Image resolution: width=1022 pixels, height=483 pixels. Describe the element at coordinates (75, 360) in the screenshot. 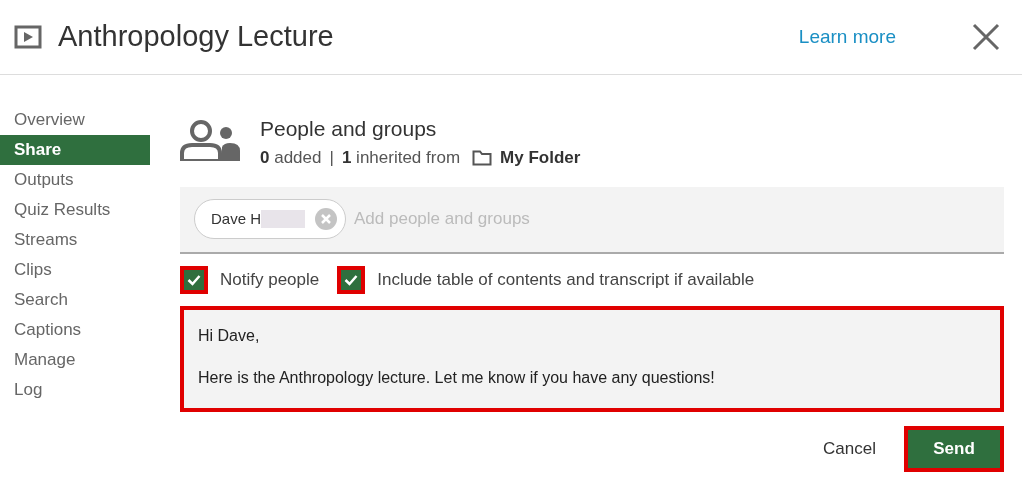

I see `sidebar-item: Manage` at that location.